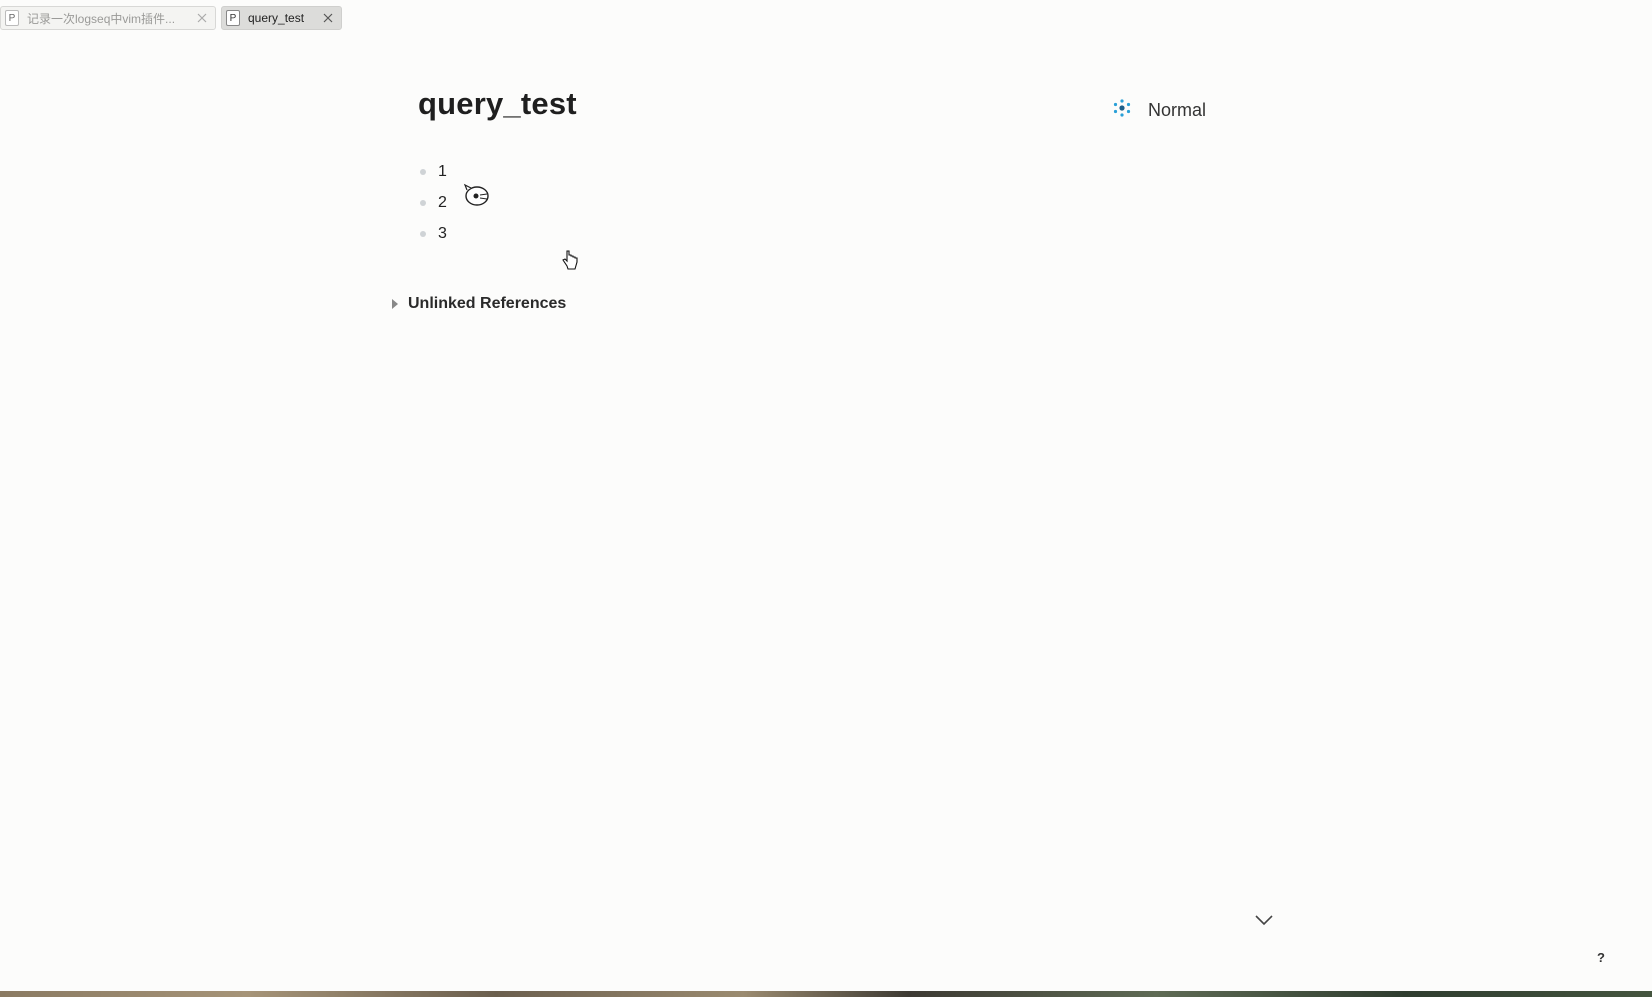 The height and width of the screenshot is (997, 1652). Describe the element at coordinates (570, 262) in the screenshot. I see `pointer-hand-icon` at that location.